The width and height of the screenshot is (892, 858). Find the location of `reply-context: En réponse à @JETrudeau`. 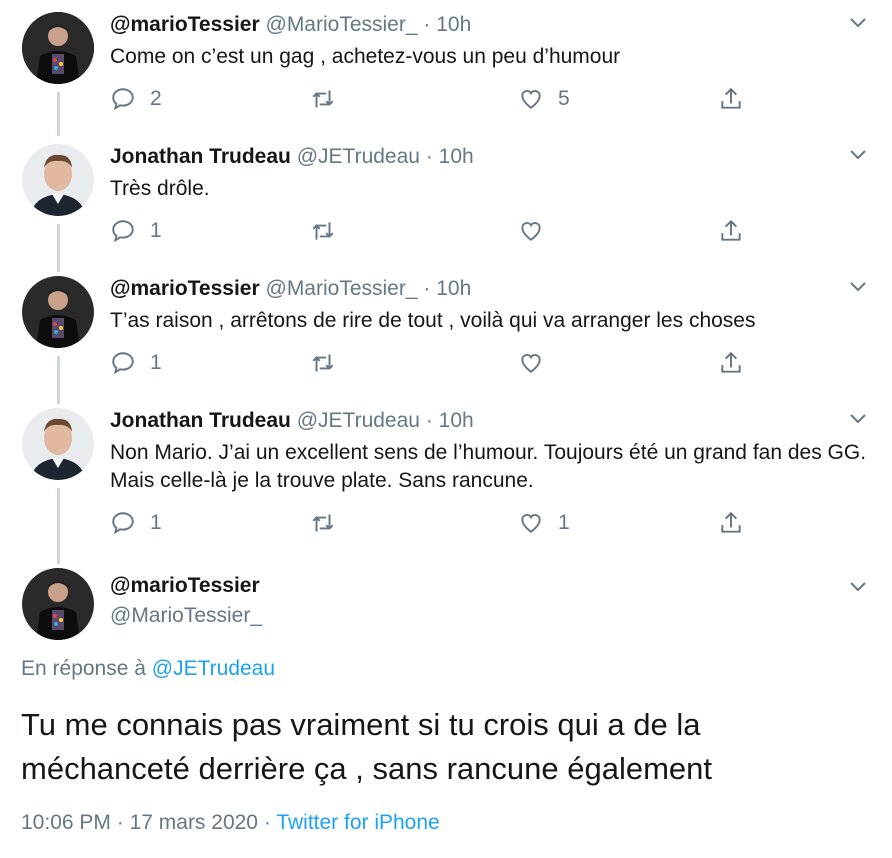

reply-context: En réponse à @JETrudeau is located at coordinates (148, 669).